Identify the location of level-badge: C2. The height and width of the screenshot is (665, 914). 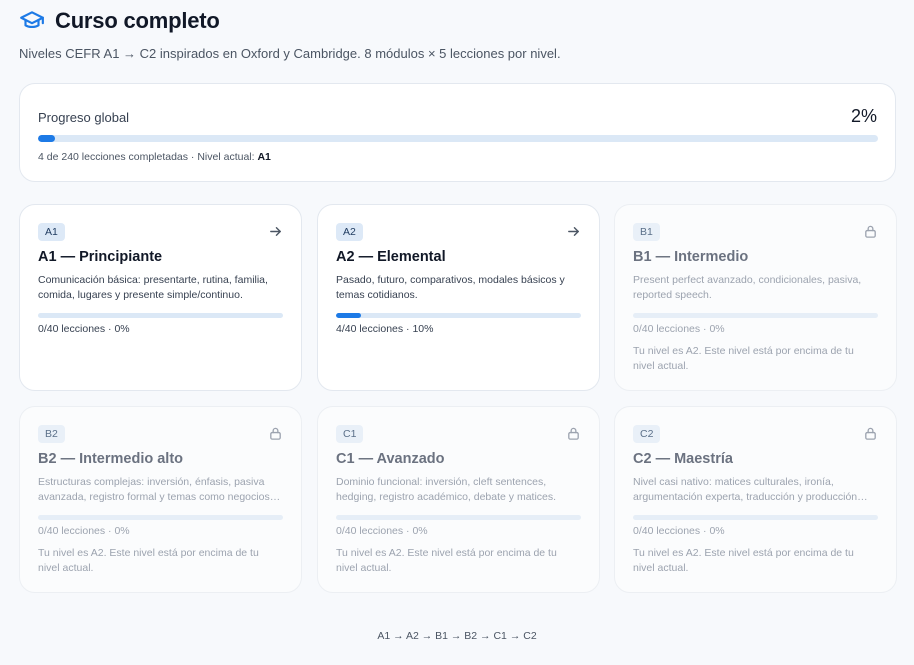
(647, 434).